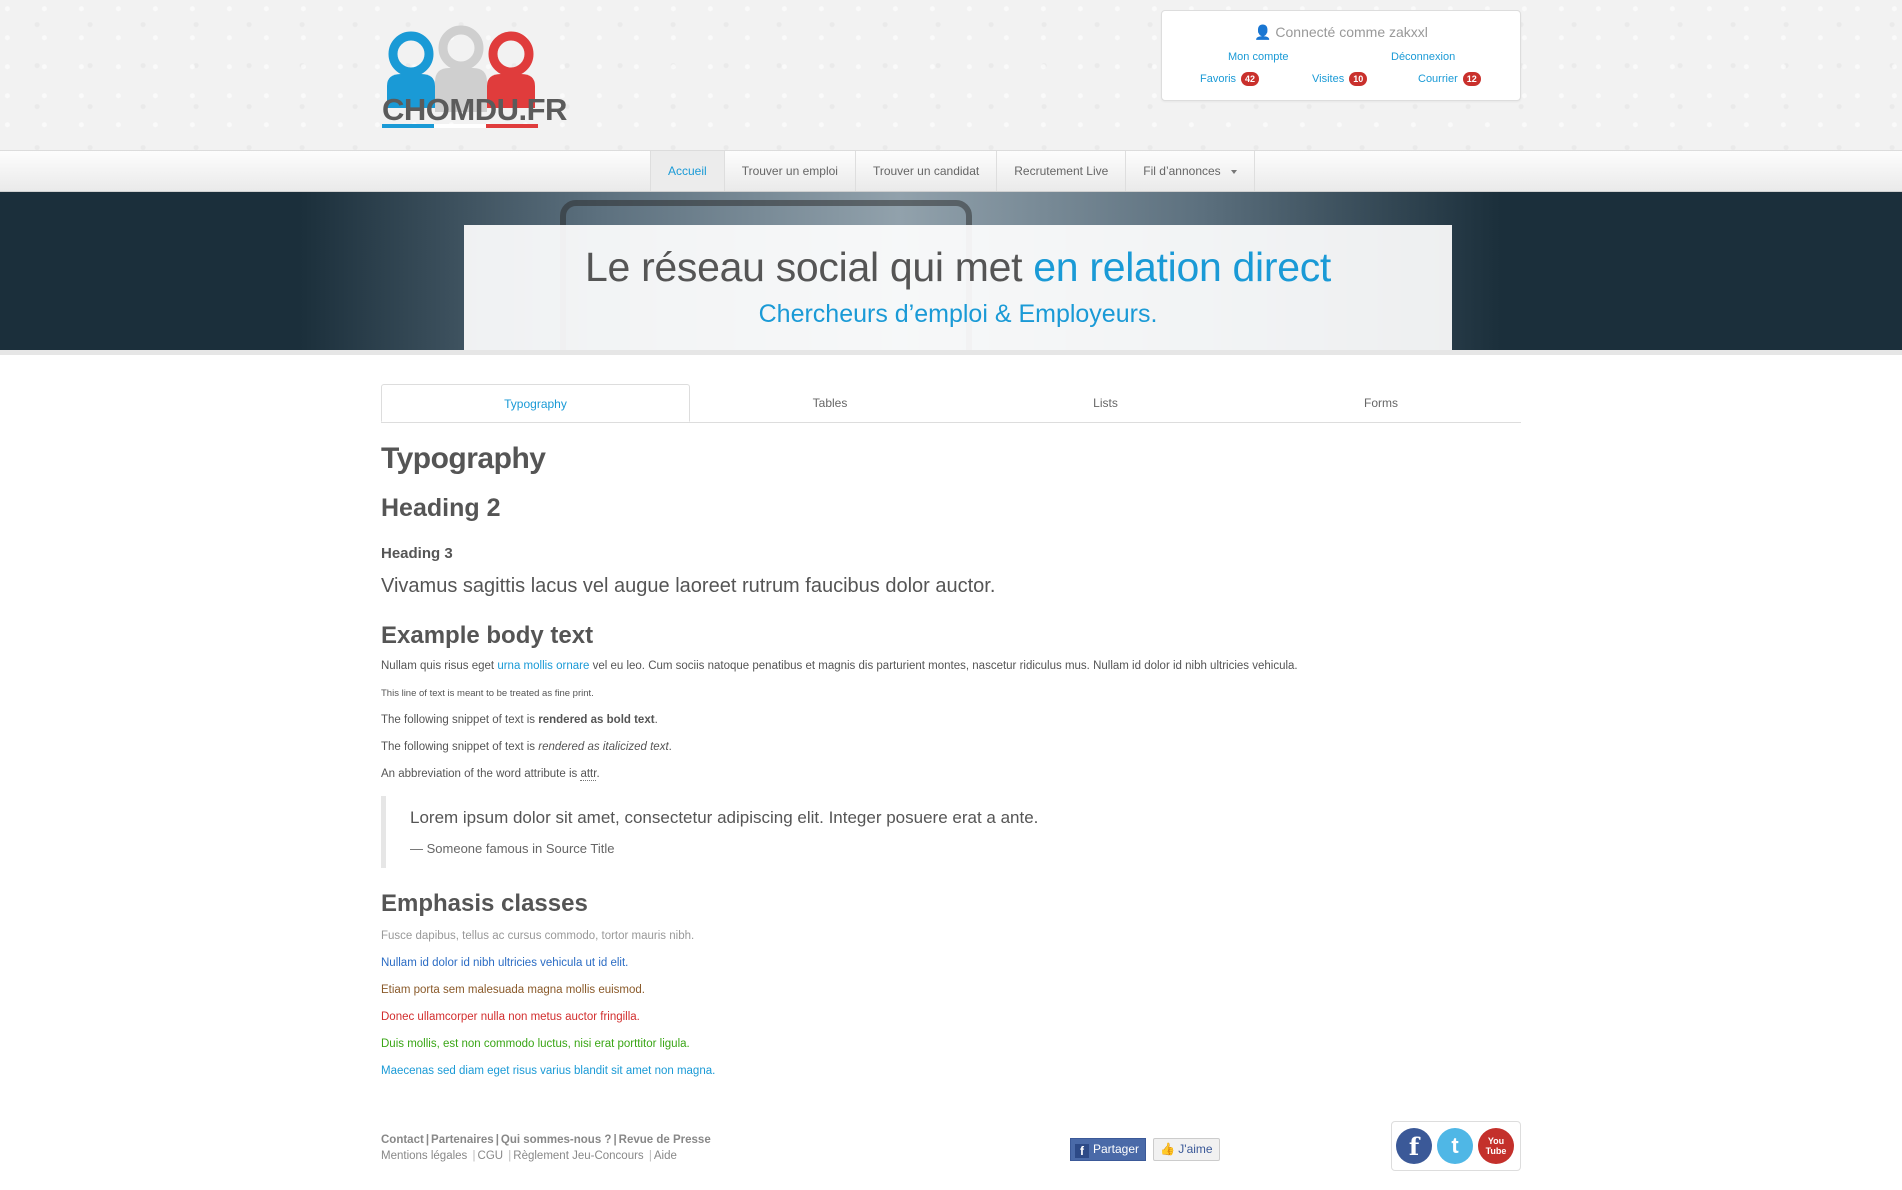 The image size is (1902, 1190). What do you see at coordinates (462, 1140) in the screenshot?
I see `footer-link-partenaires: Partenaires` at bounding box center [462, 1140].